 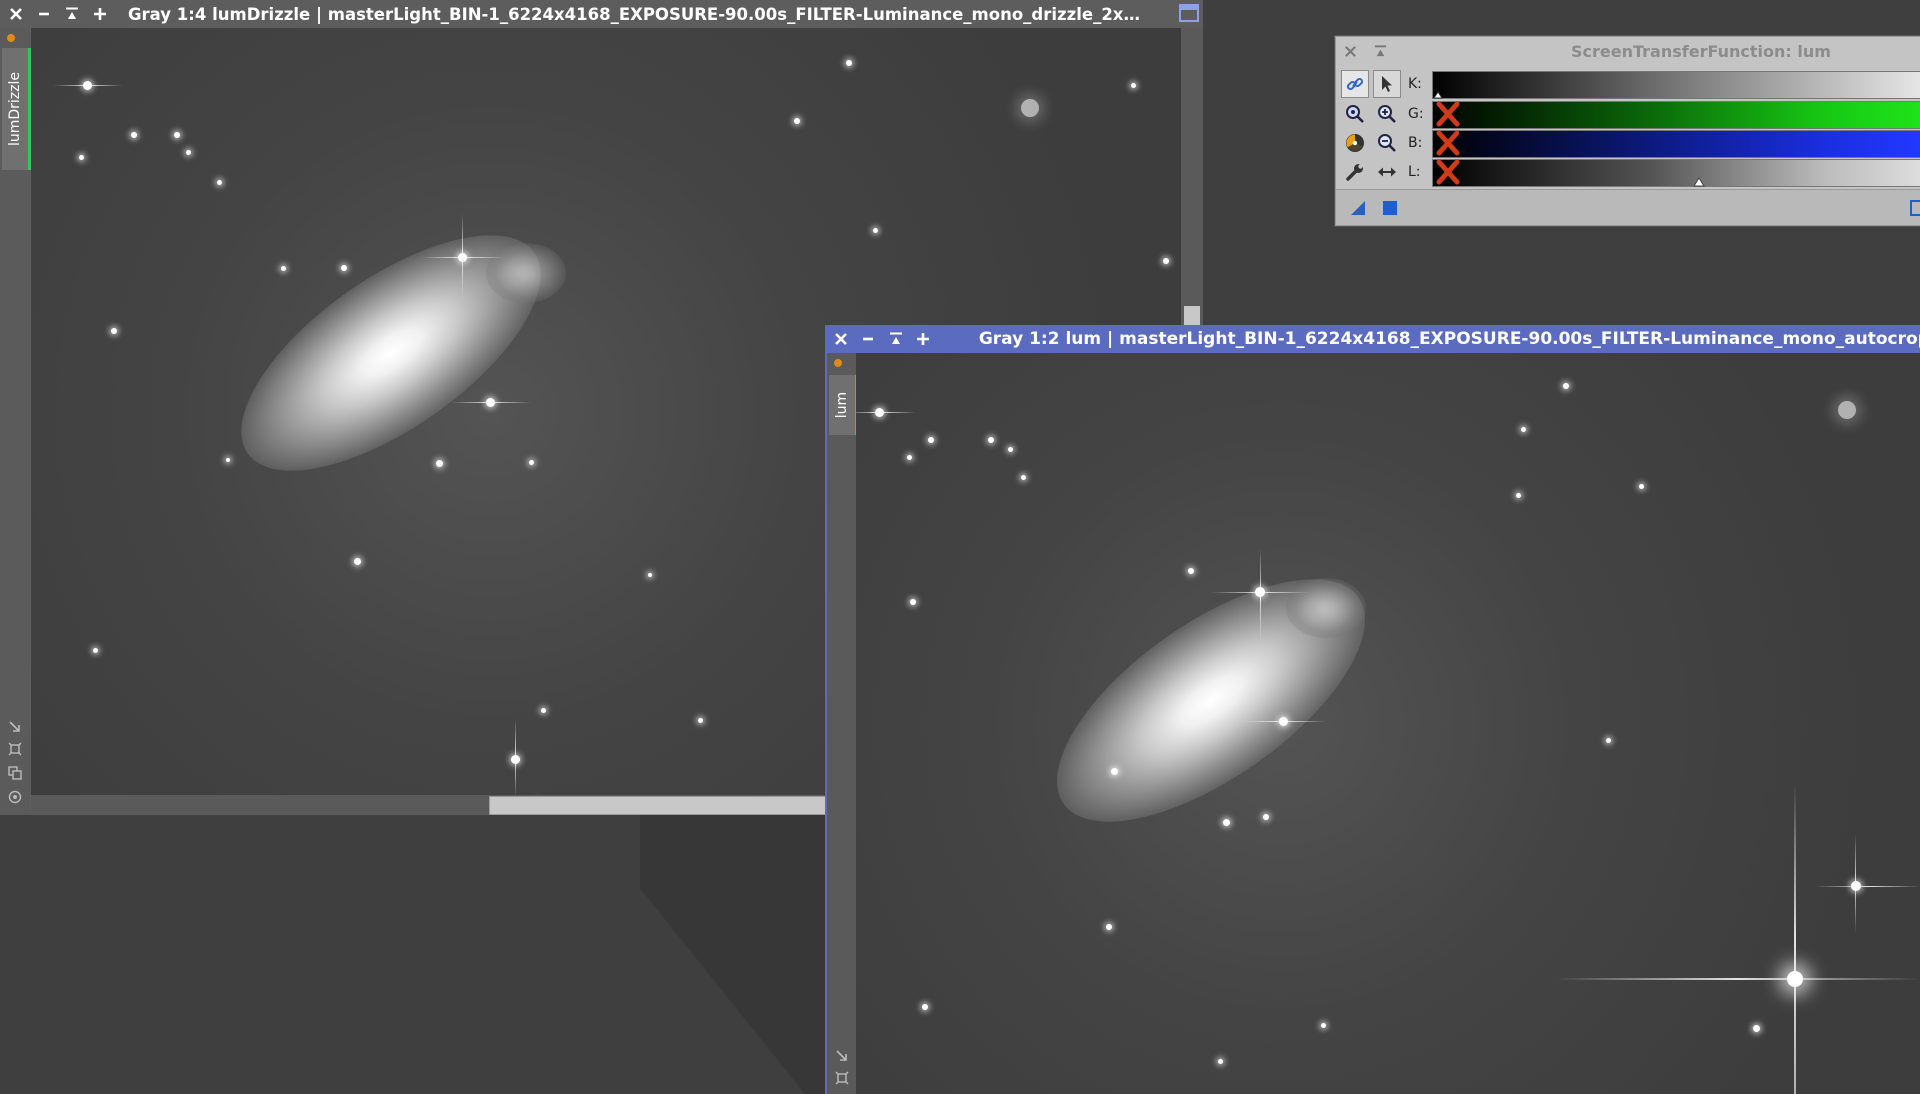 What do you see at coordinates (841, 723) in the screenshot?
I see `view-left-strip: lum` at bounding box center [841, 723].